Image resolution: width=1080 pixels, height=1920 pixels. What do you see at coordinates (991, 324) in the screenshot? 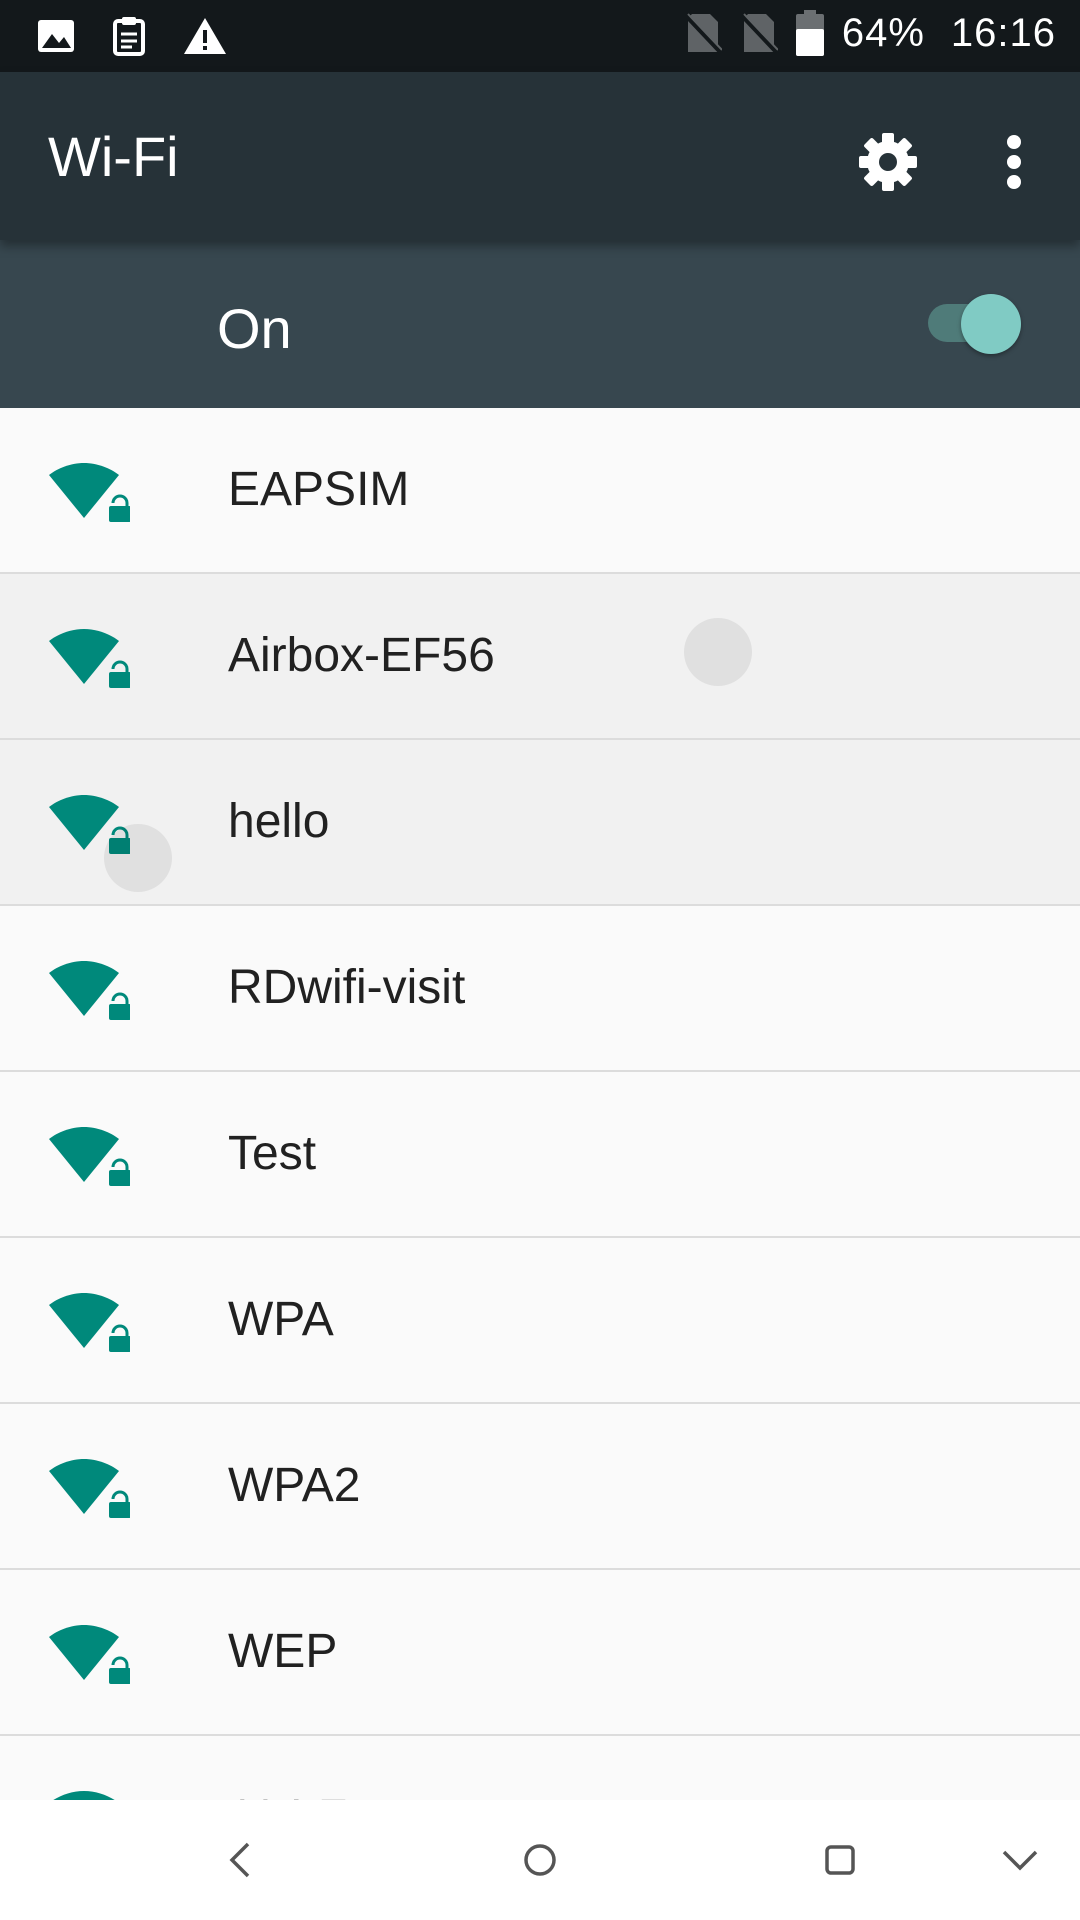
I see `wifi-toggle` at bounding box center [991, 324].